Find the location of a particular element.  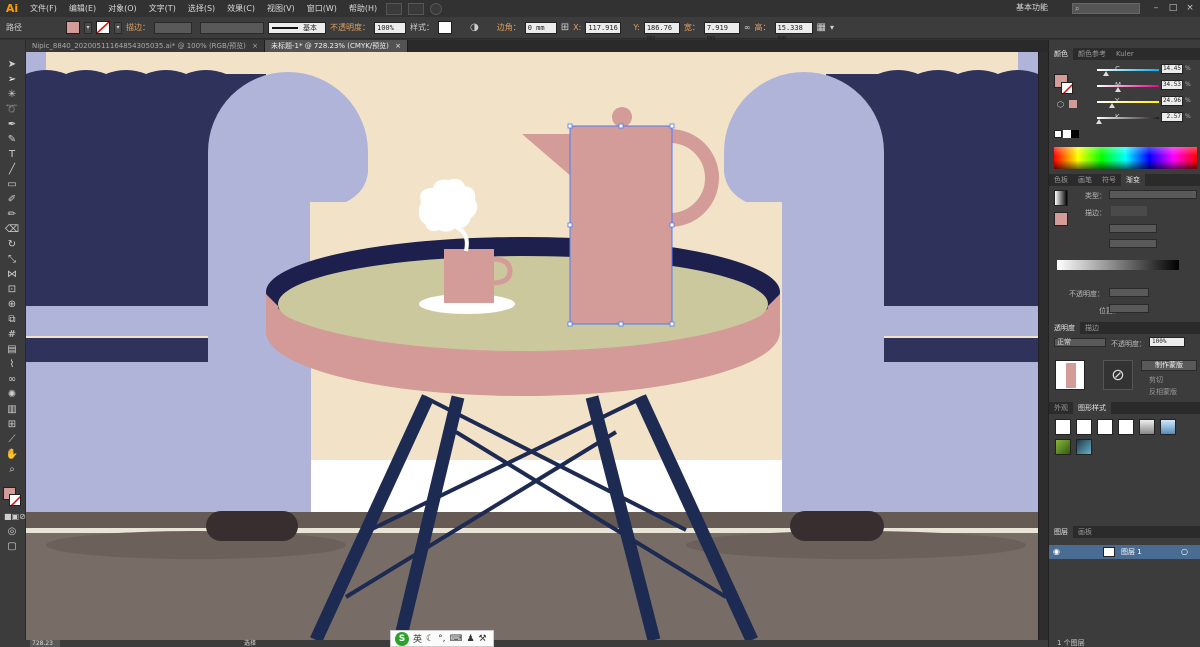

reference-point-icon: ⊞ is located at coordinates (565, 27).